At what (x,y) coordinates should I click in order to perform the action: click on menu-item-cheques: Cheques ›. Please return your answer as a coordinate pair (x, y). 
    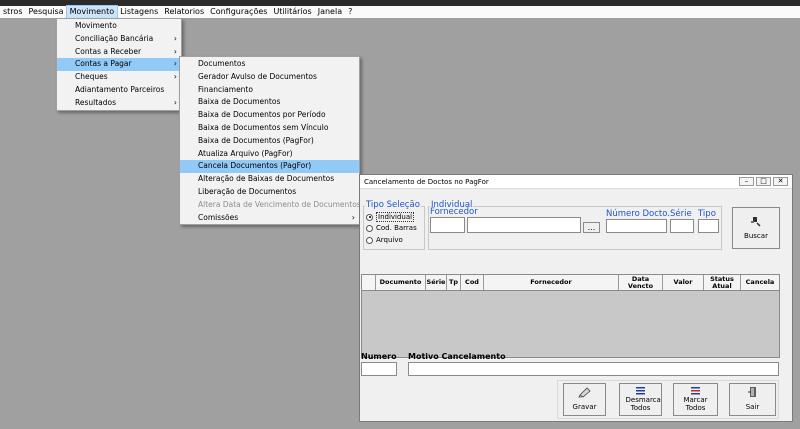
    Looking at the image, I should click on (119, 77).